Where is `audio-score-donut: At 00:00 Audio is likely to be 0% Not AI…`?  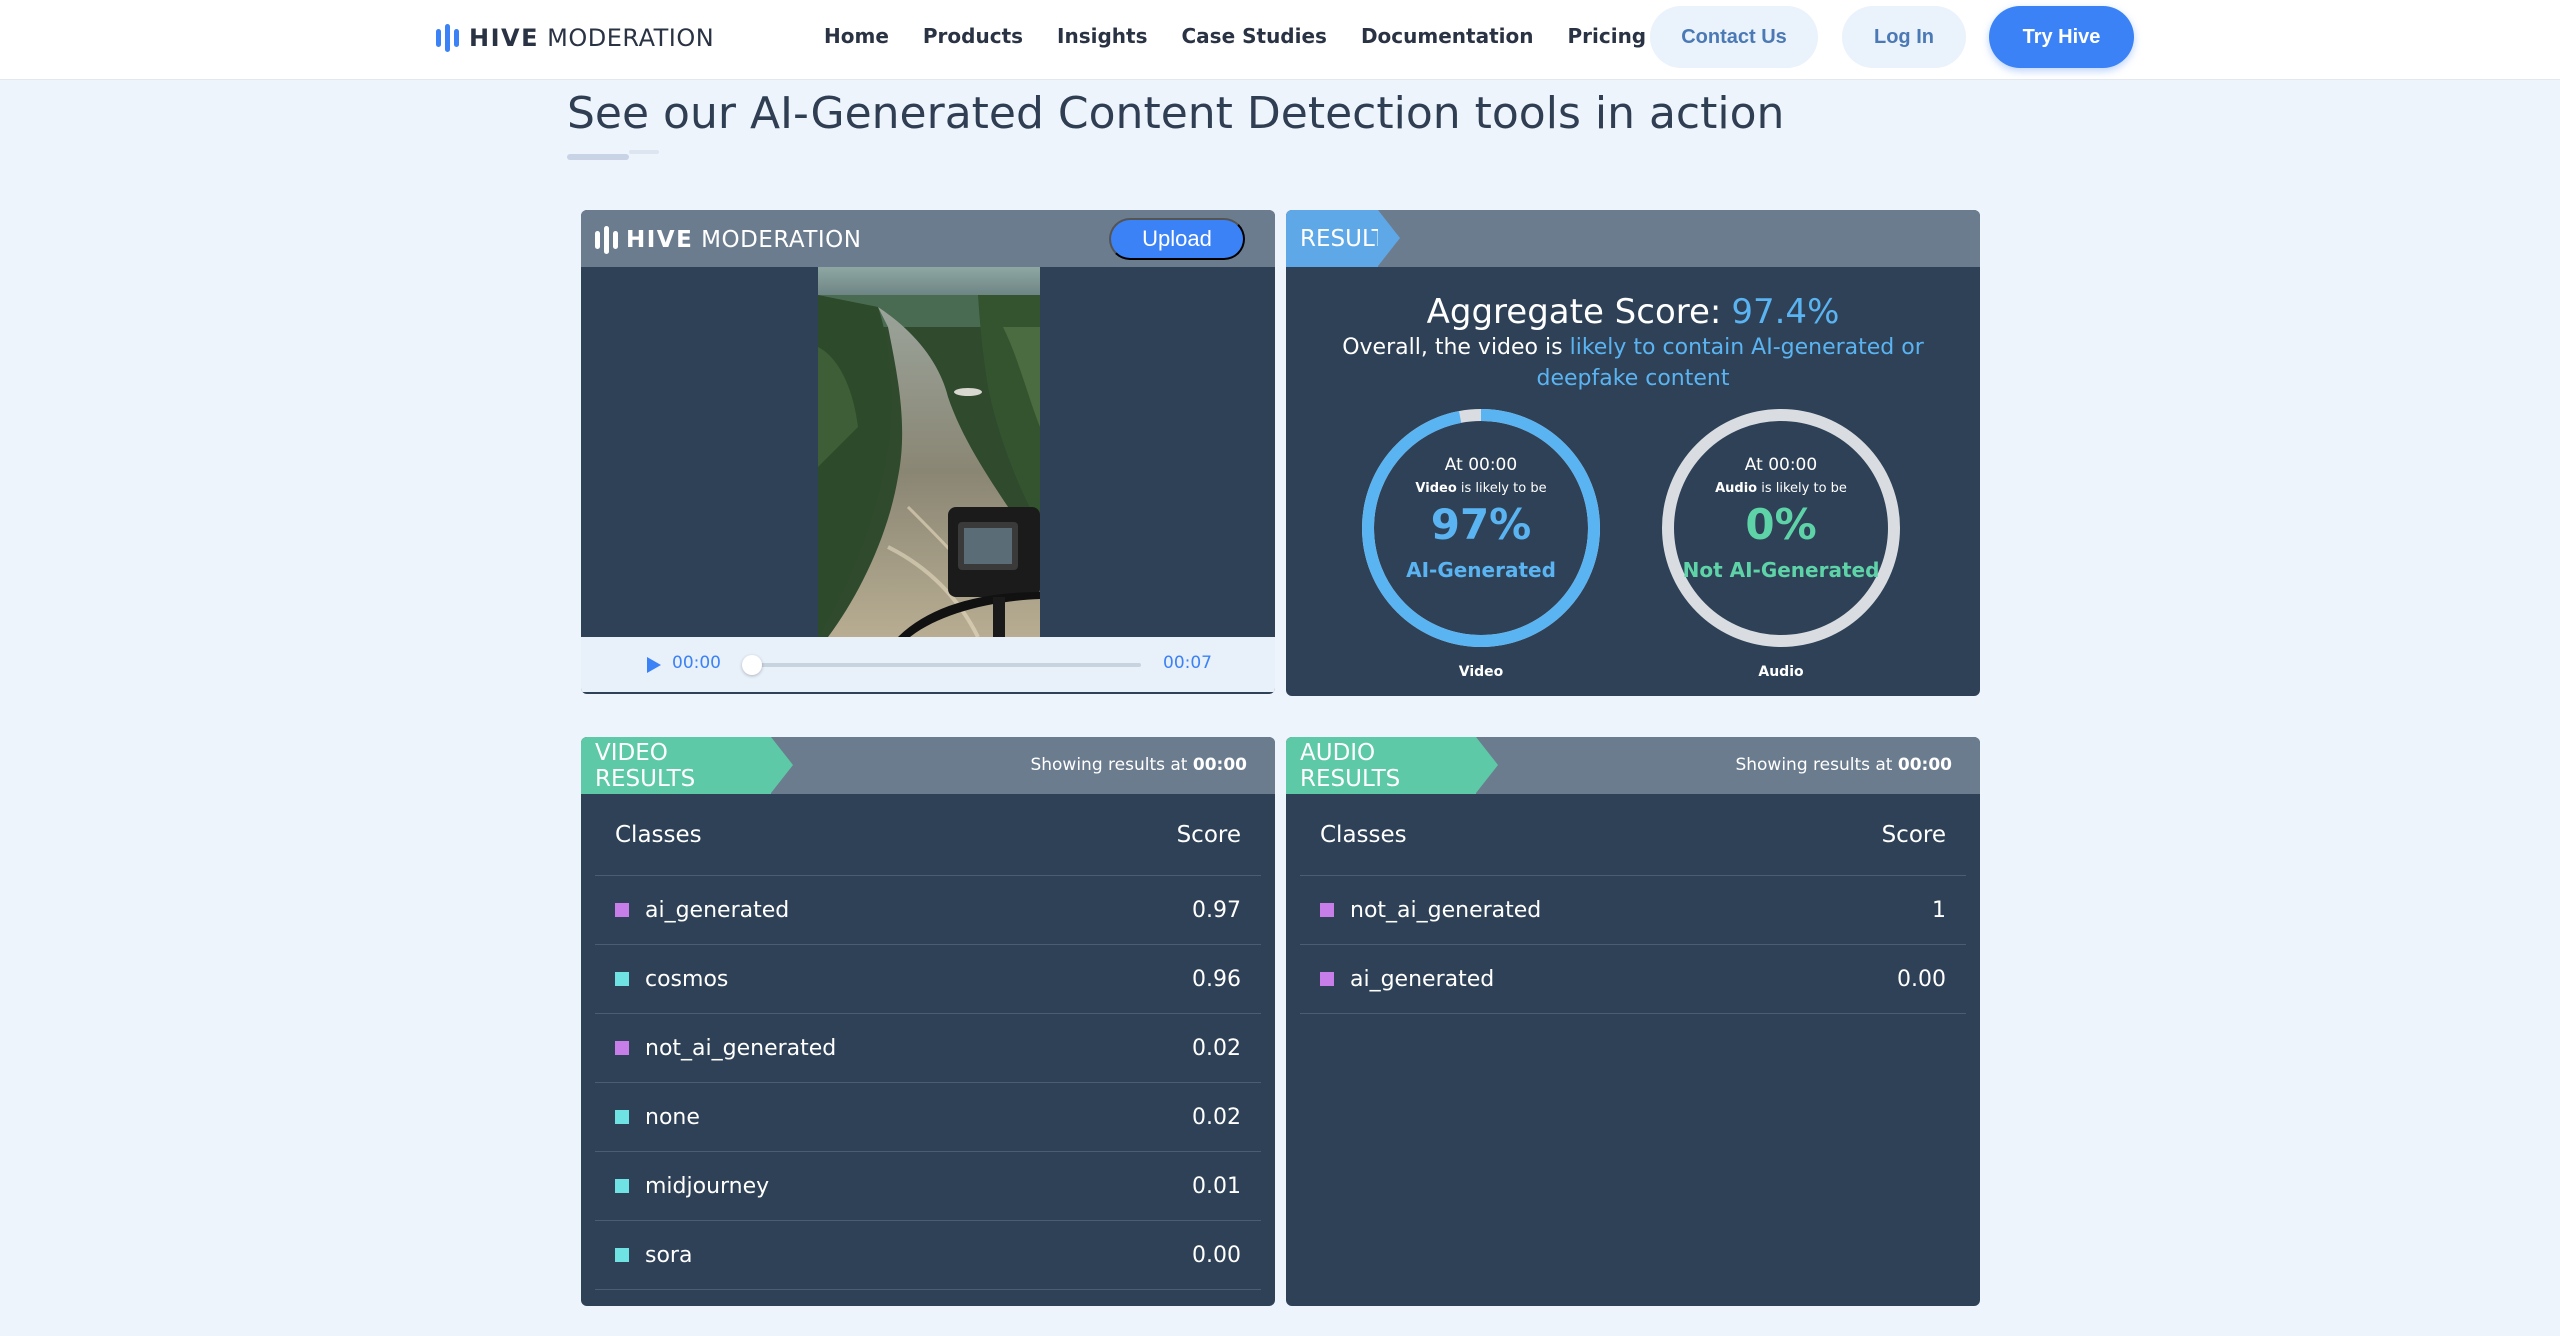 audio-score-donut: At 00:00 Audio is likely to be 0% Not AI… is located at coordinates (1781, 528).